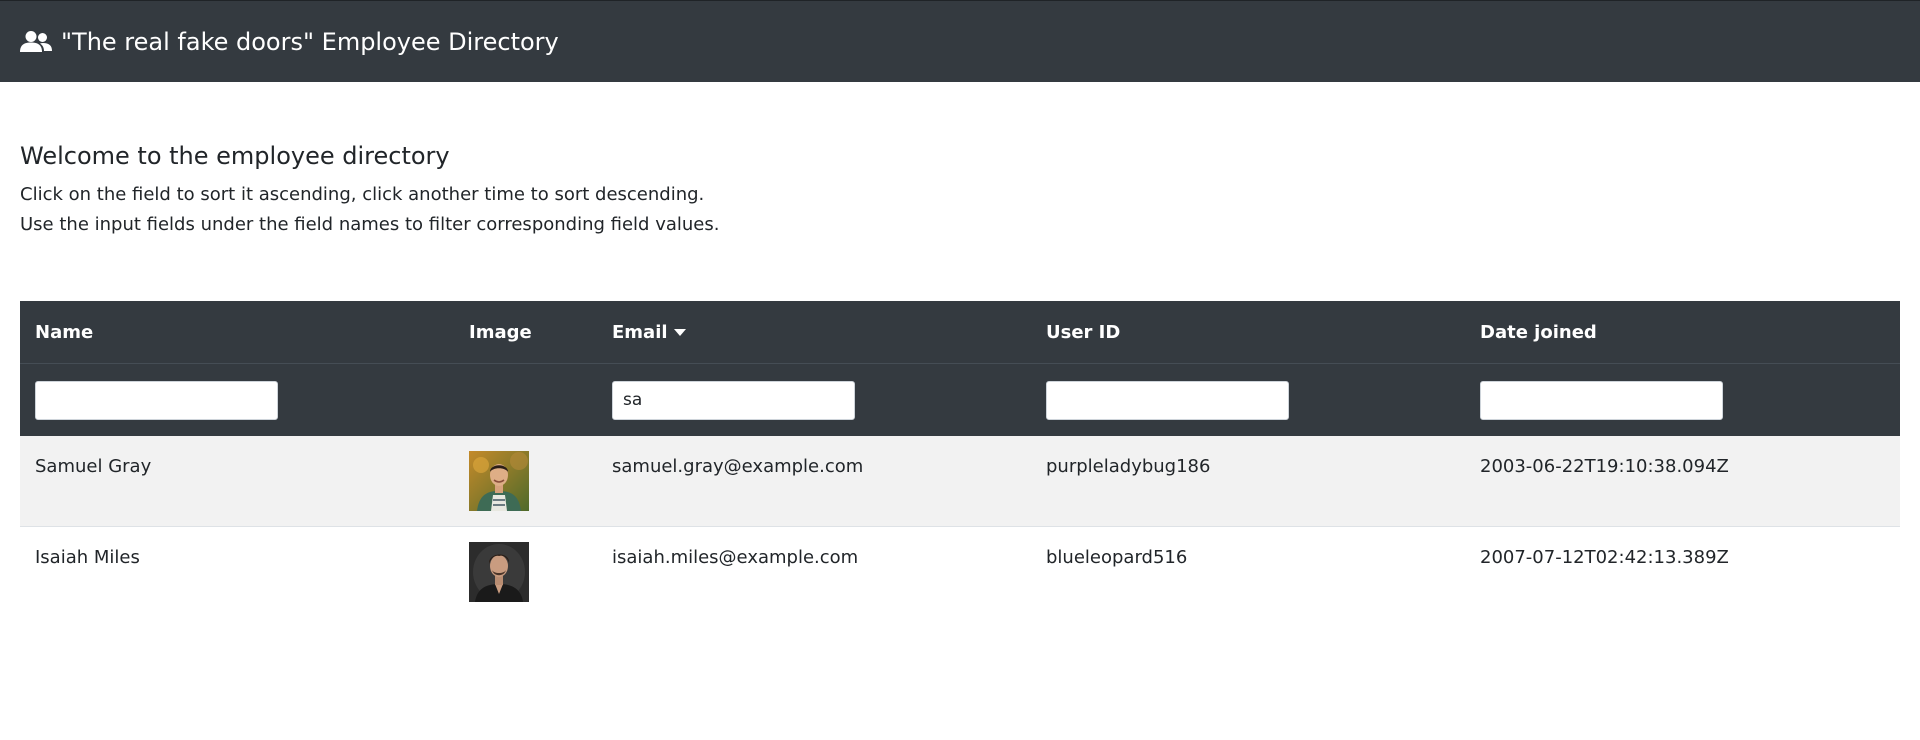 The width and height of the screenshot is (1920, 740). What do you see at coordinates (1682, 332) in the screenshot?
I see `column-header-date-joined: Date joined` at bounding box center [1682, 332].